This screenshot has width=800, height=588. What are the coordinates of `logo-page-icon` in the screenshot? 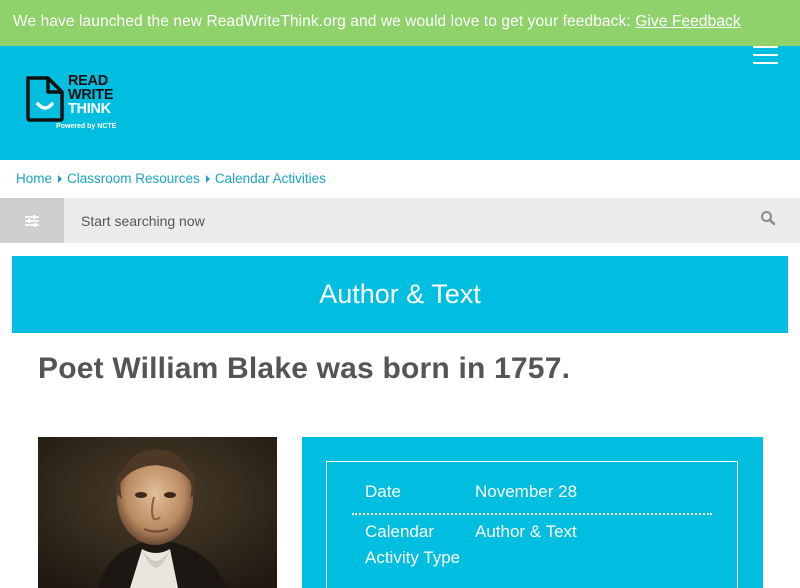 It's located at (45, 99).